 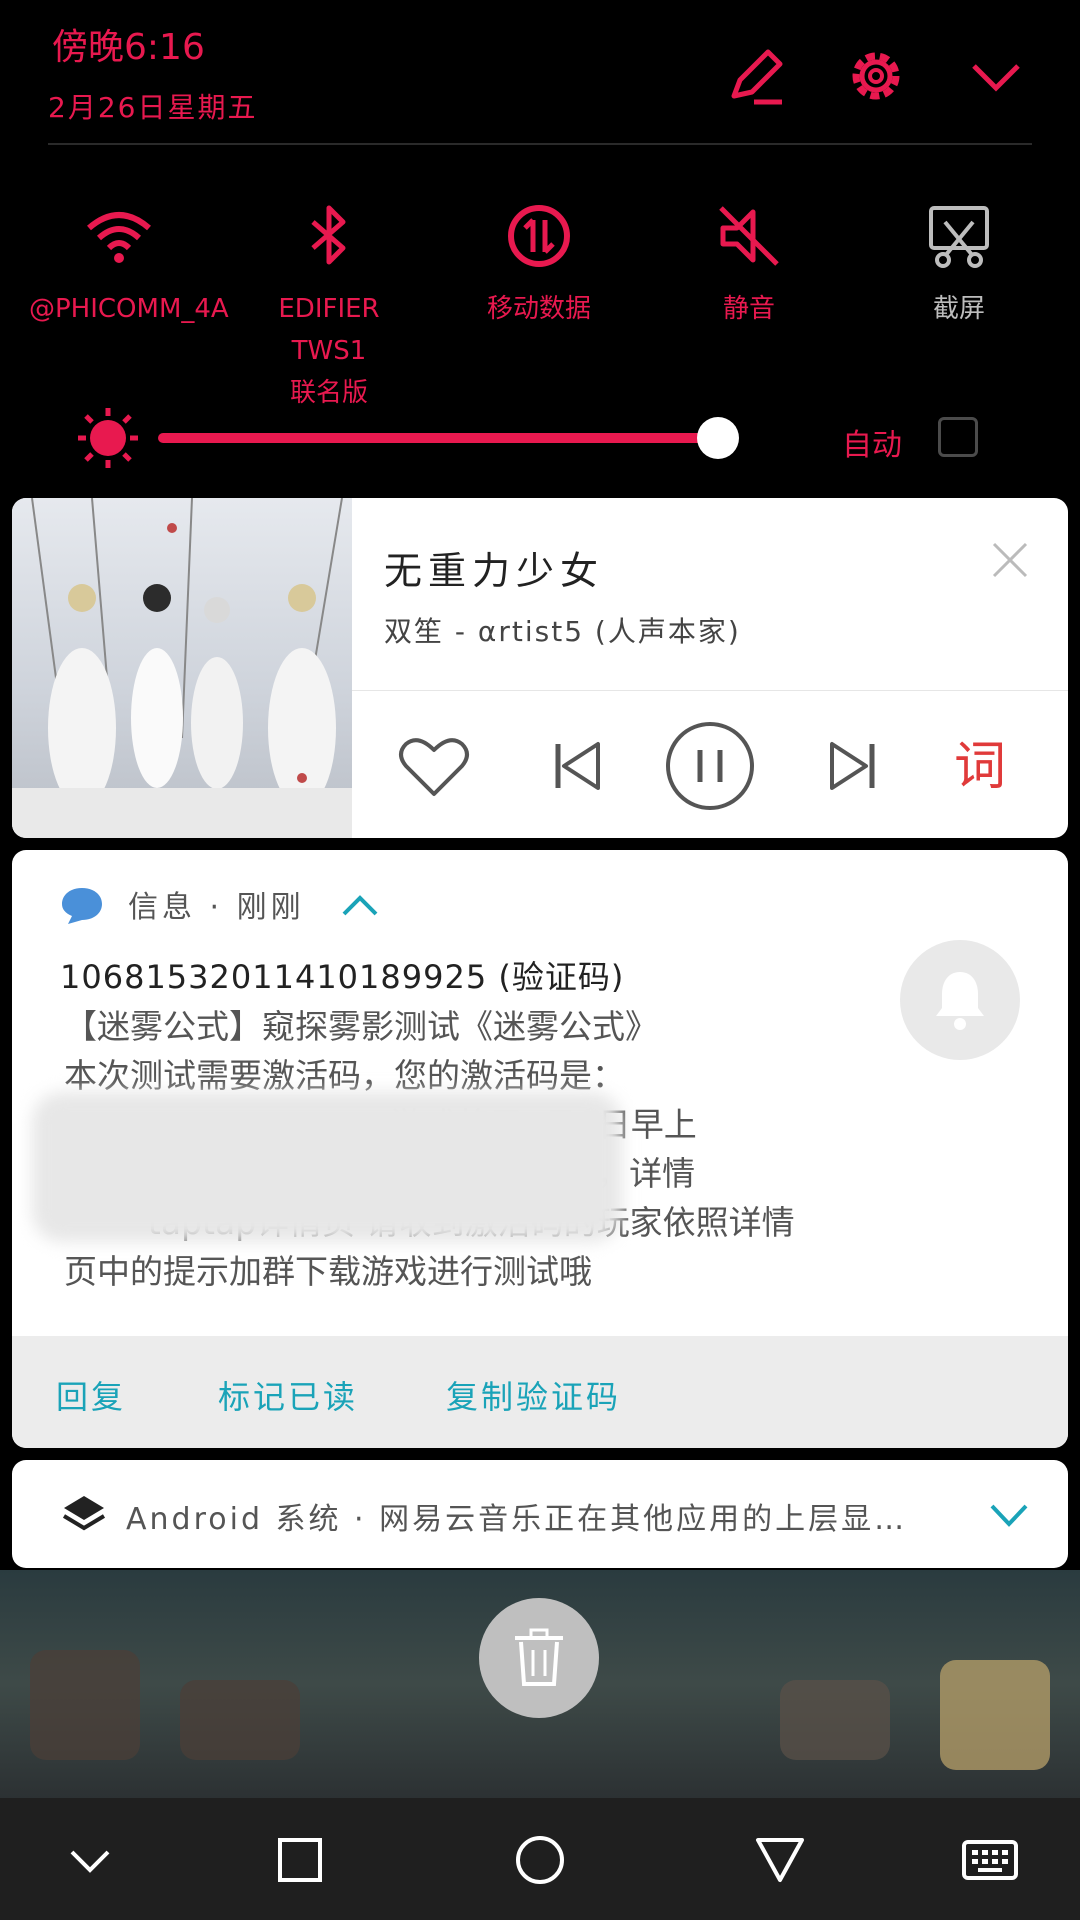 I want to click on qs-mute: 静音, so click(x=749, y=265).